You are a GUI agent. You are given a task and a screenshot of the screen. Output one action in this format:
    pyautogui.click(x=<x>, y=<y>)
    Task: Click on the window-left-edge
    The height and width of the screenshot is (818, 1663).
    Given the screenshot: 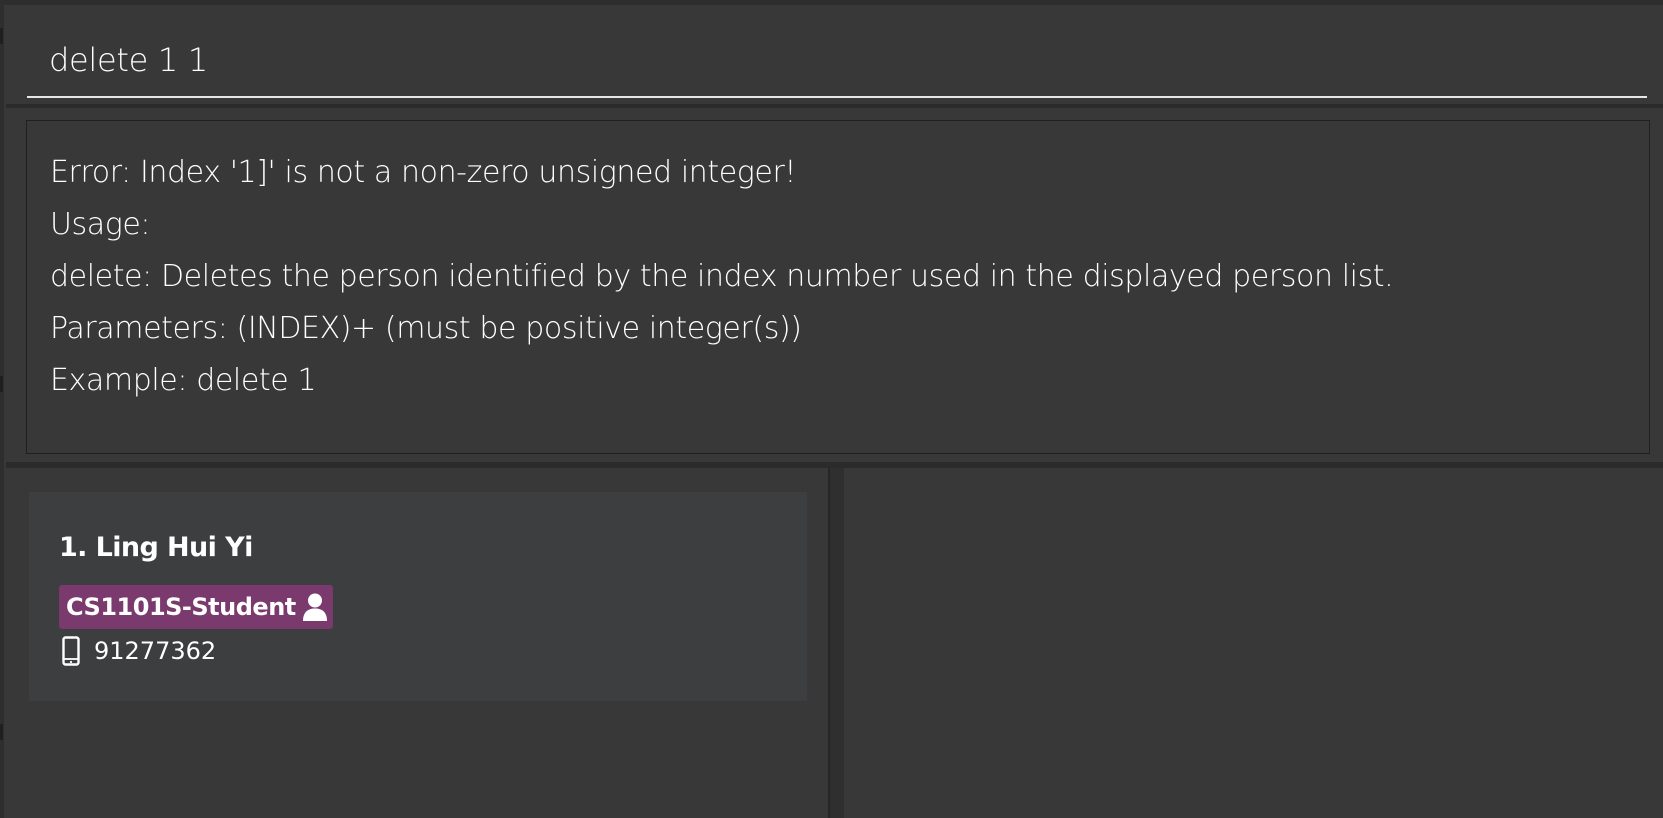 What is the action you would take?
    pyautogui.click(x=2, y=409)
    